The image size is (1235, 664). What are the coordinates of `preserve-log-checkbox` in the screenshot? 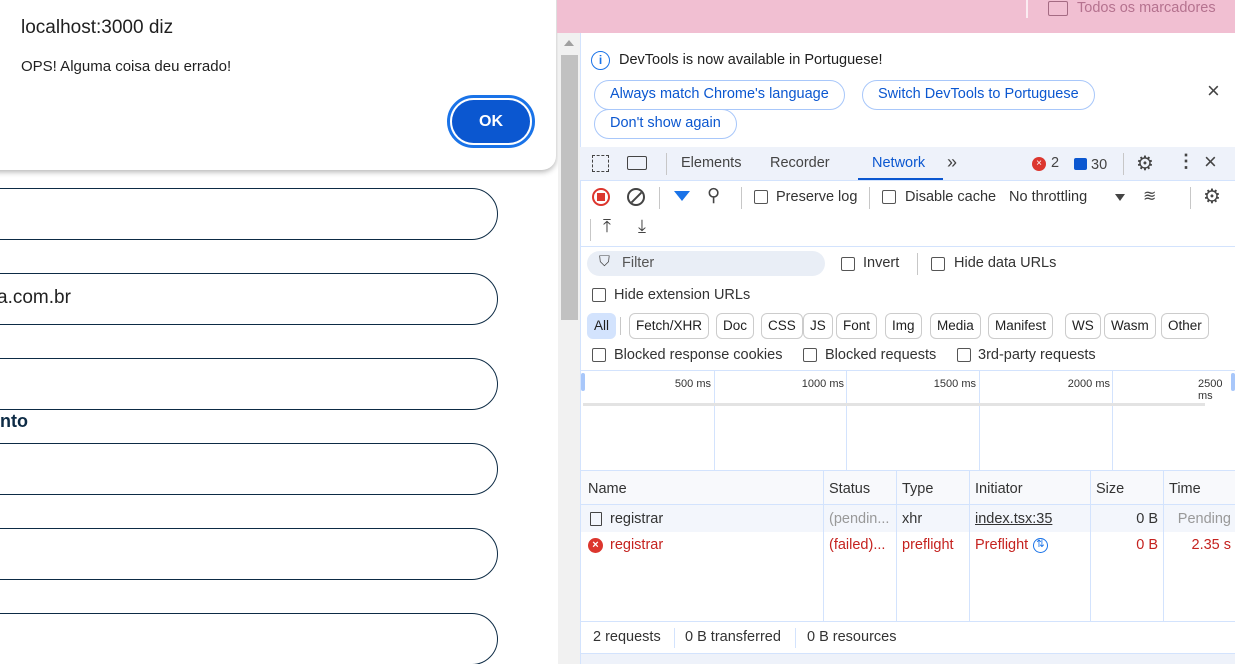 It's located at (761, 197).